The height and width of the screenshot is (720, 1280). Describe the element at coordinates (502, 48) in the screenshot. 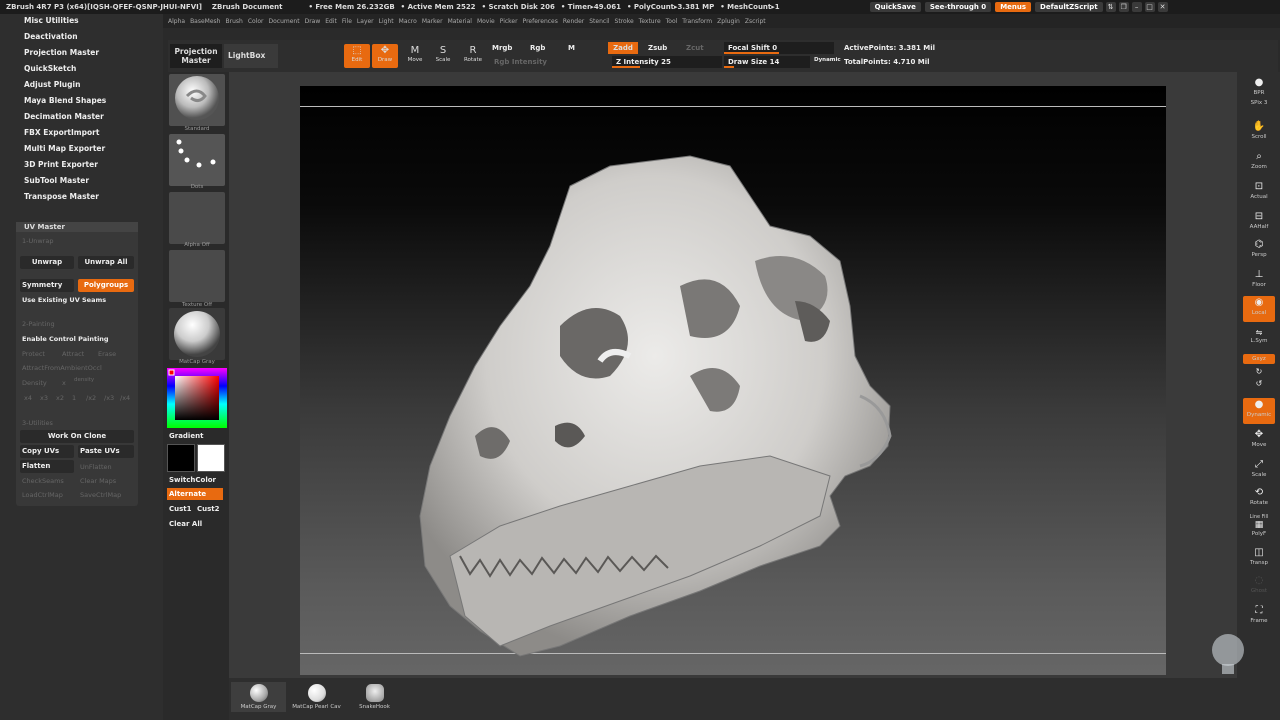

I see `mrgb-button: Mrgb` at that location.